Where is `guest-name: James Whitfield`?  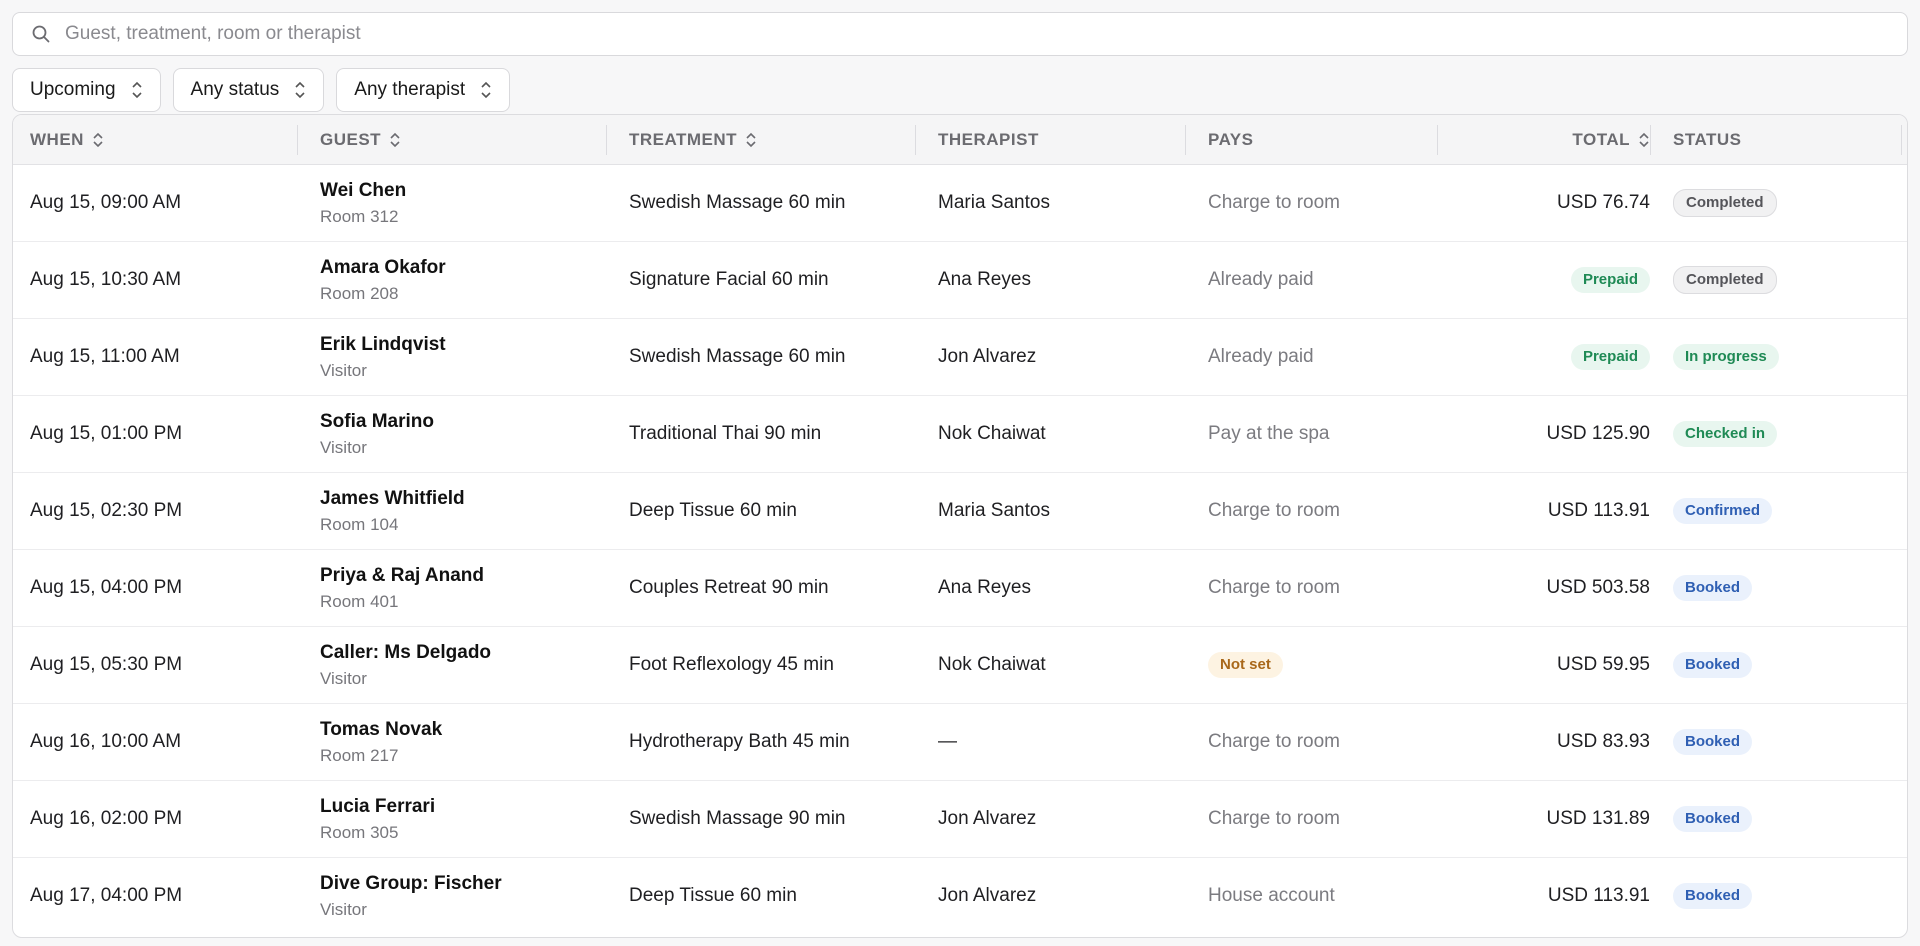 guest-name: James Whitfield is located at coordinates (392, 498).